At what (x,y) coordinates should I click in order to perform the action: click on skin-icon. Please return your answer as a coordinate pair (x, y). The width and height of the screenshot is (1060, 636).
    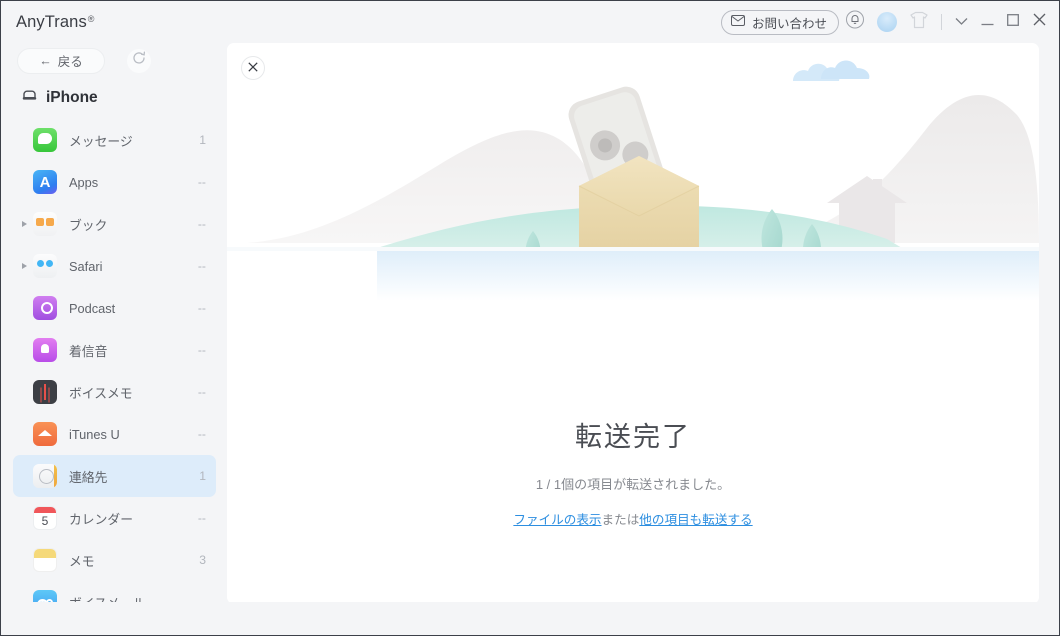
    Looking at the image, I should click on (919, 22).